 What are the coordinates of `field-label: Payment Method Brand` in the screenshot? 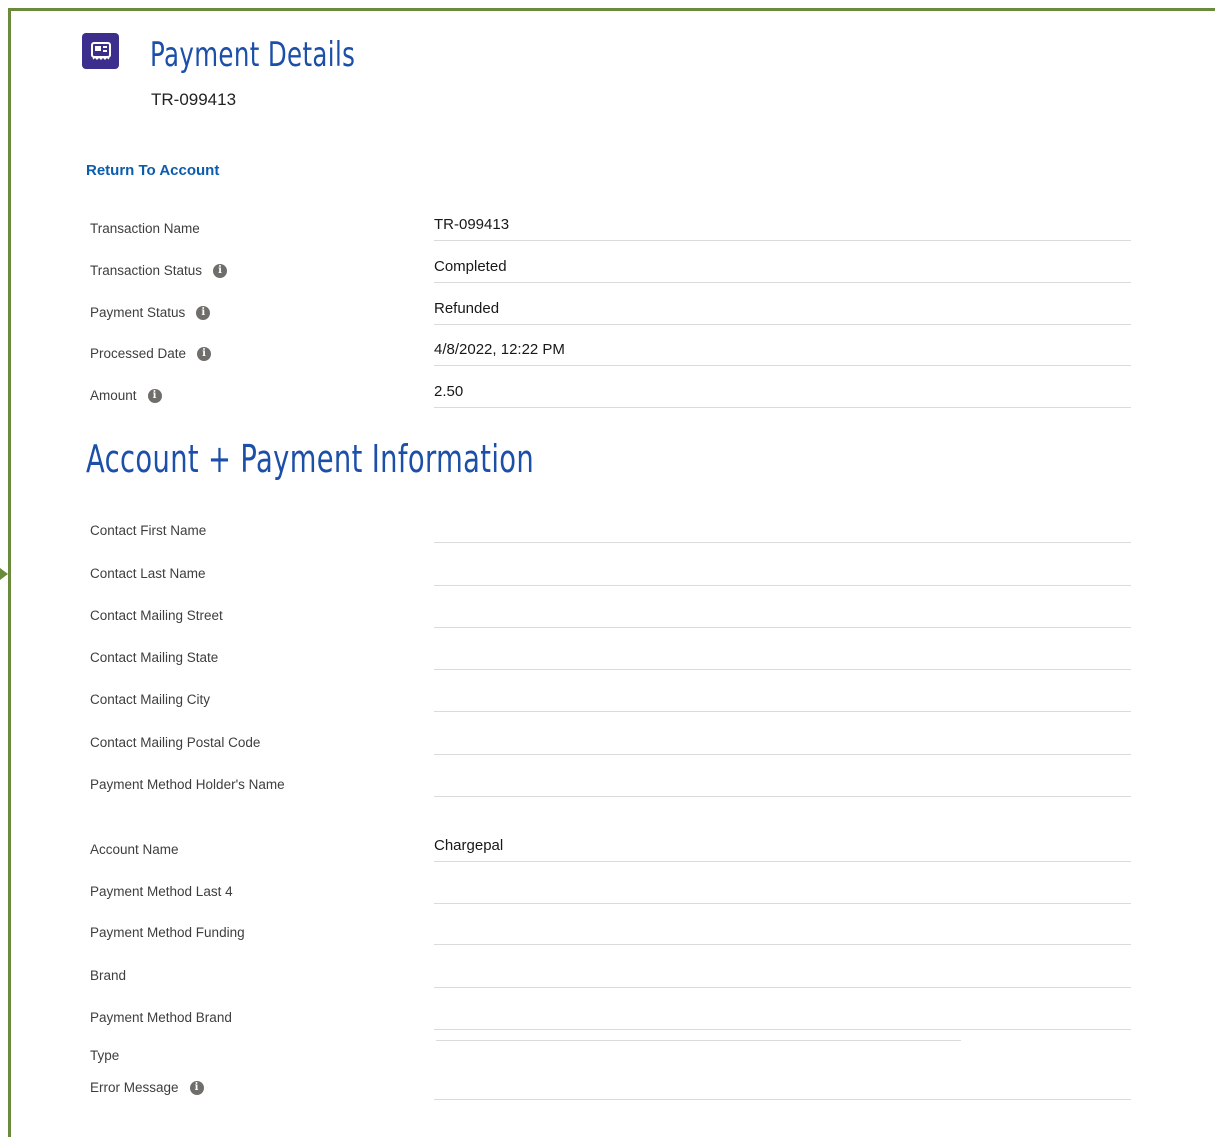 It's located at (161, 1017).